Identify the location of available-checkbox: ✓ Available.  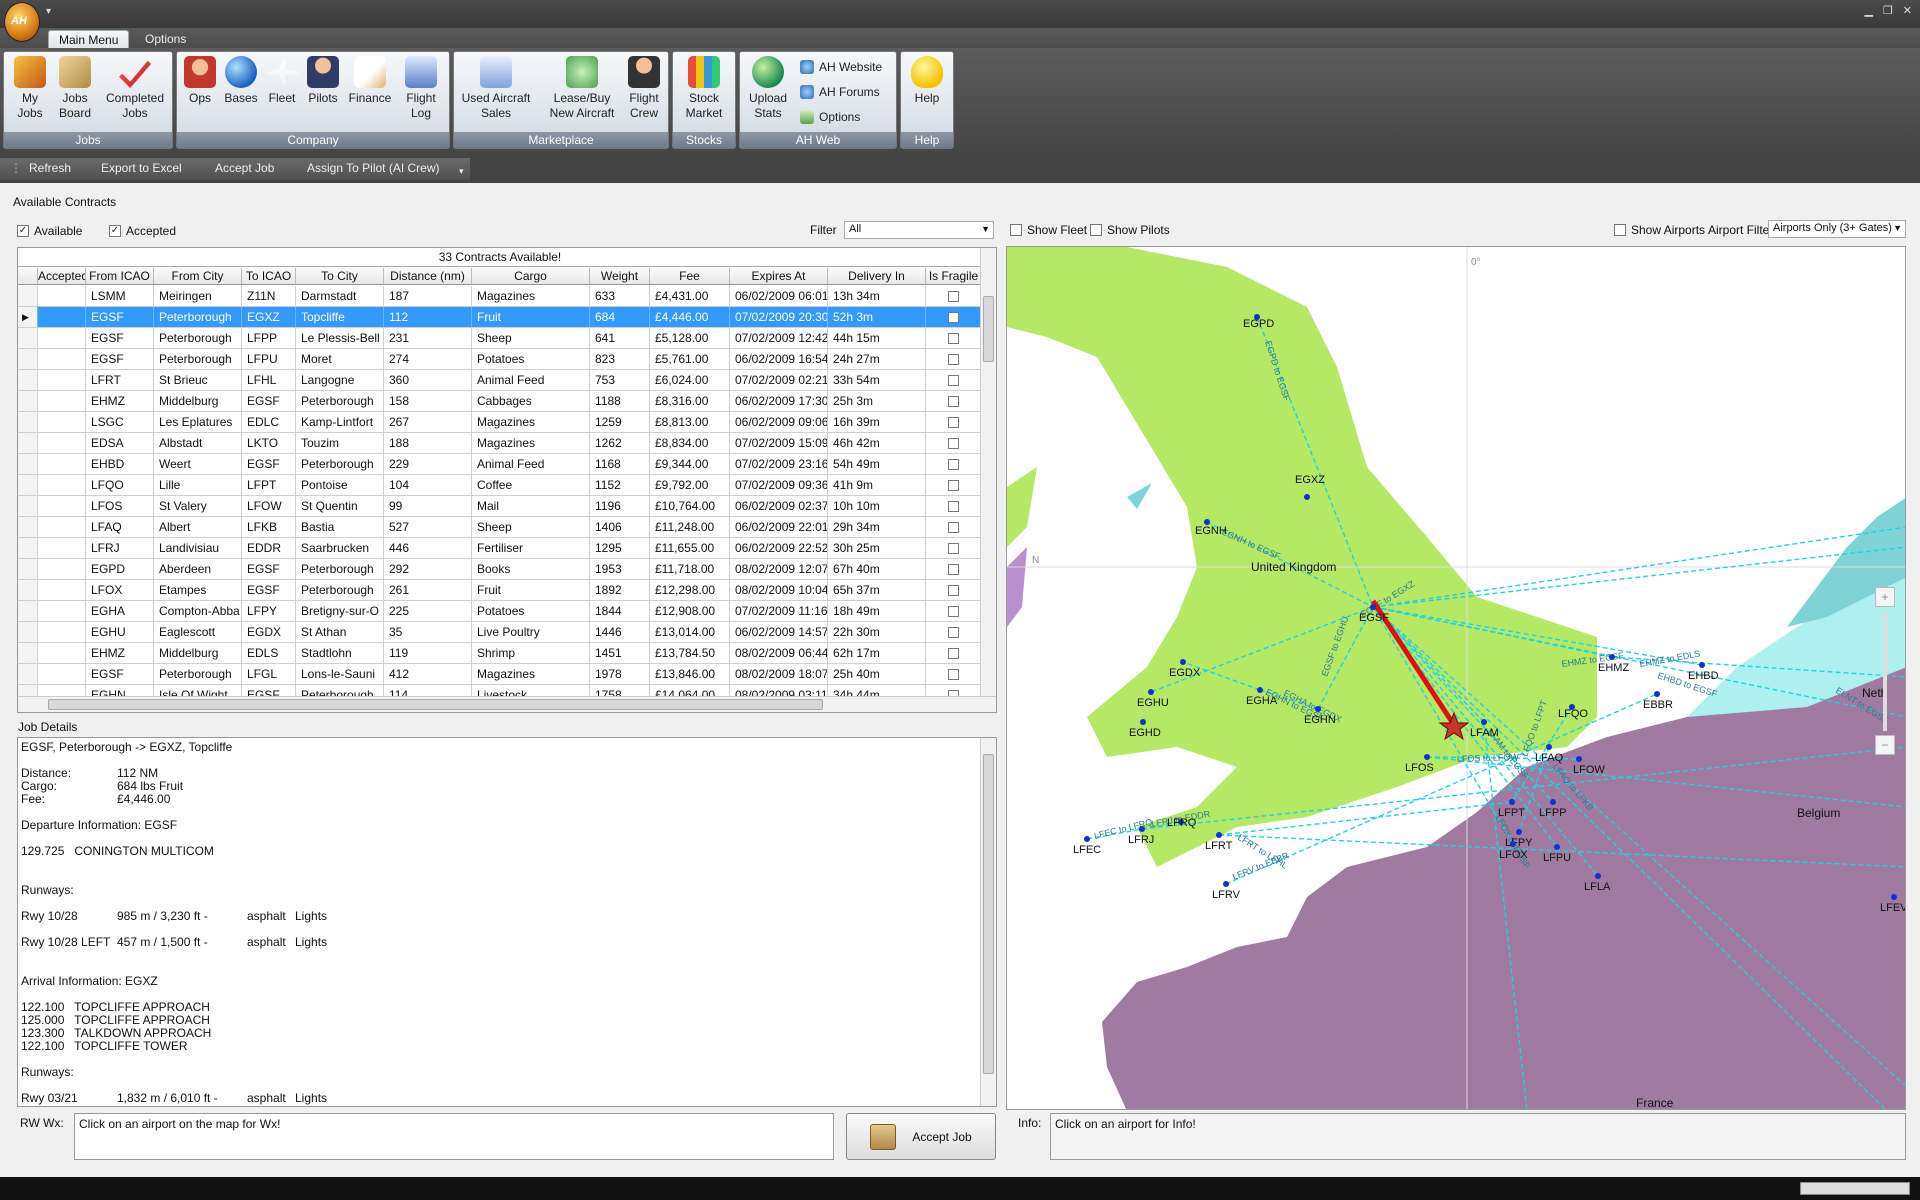
(49, 231).